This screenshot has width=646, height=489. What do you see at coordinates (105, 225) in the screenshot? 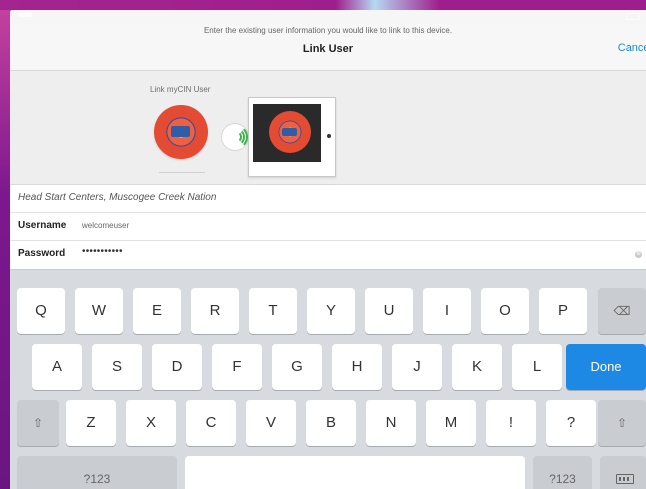
I see `username-field: welcomeuser` at bounding box center [105, 225].